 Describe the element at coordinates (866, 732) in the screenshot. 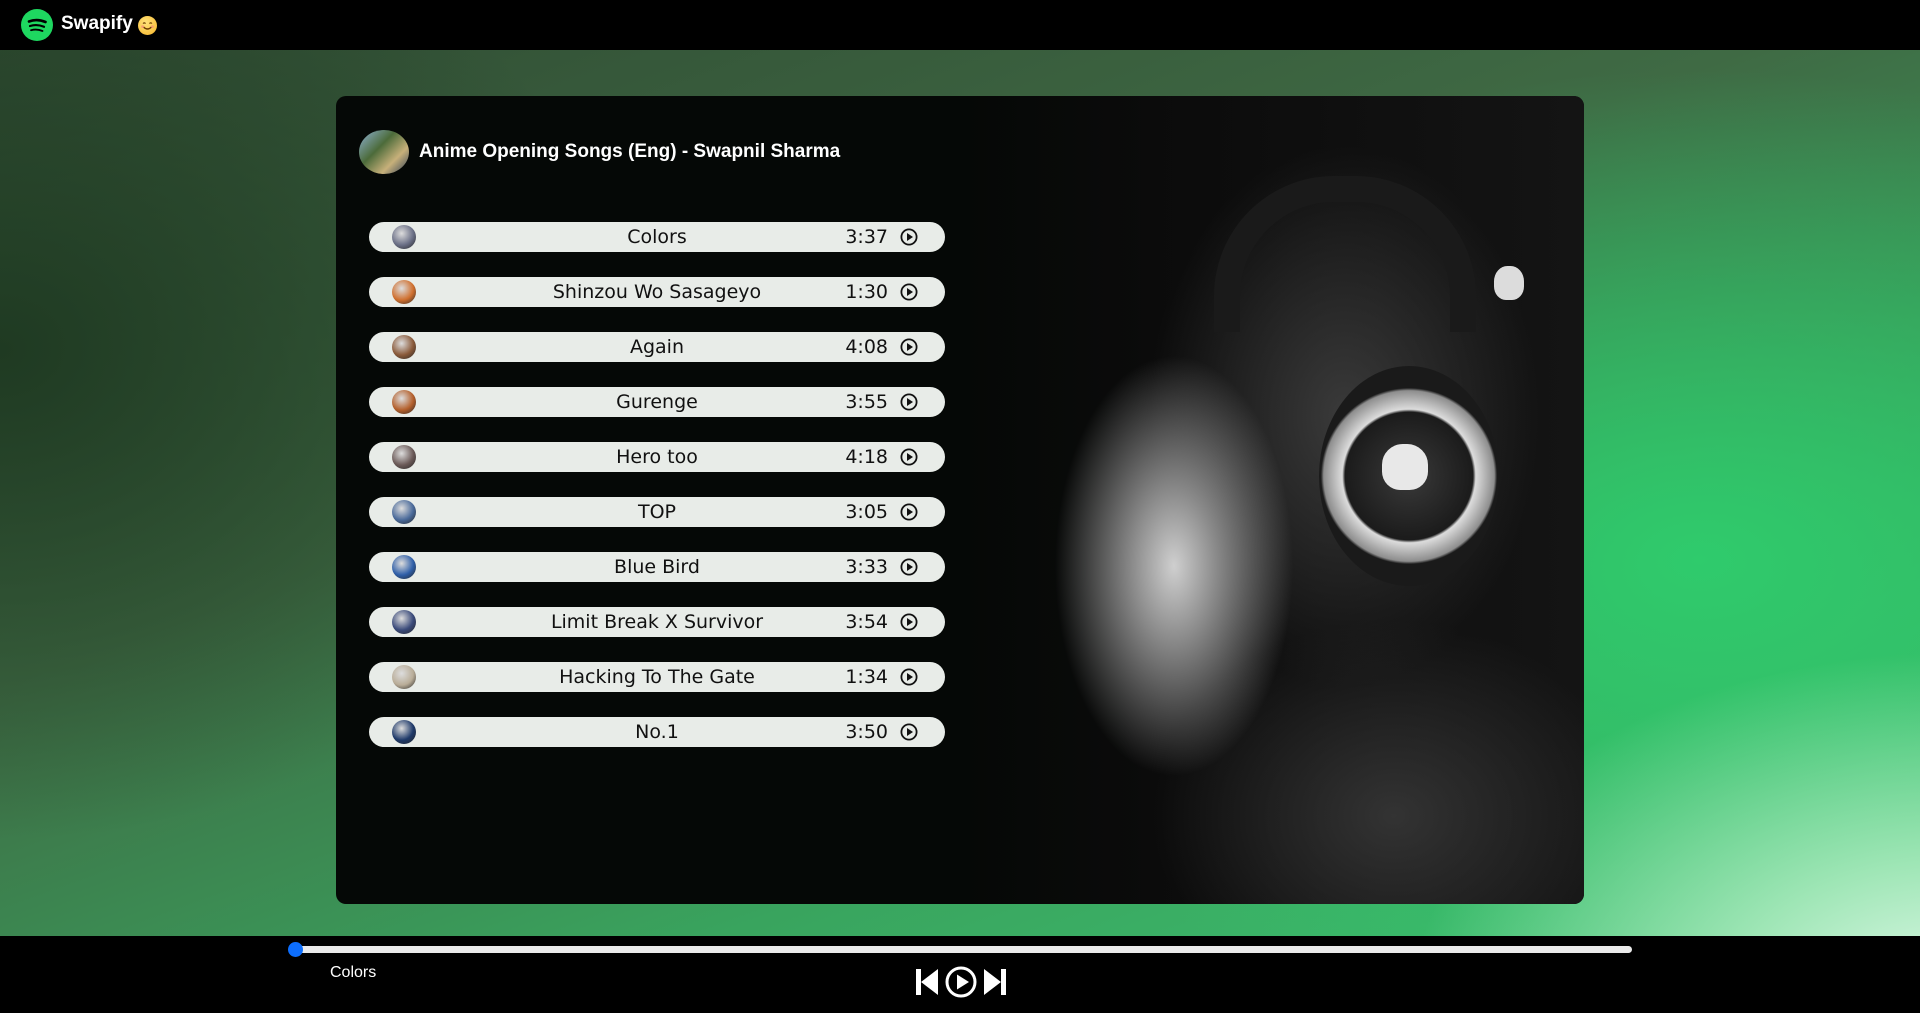

I see `song-duration: 3:50` at that location.